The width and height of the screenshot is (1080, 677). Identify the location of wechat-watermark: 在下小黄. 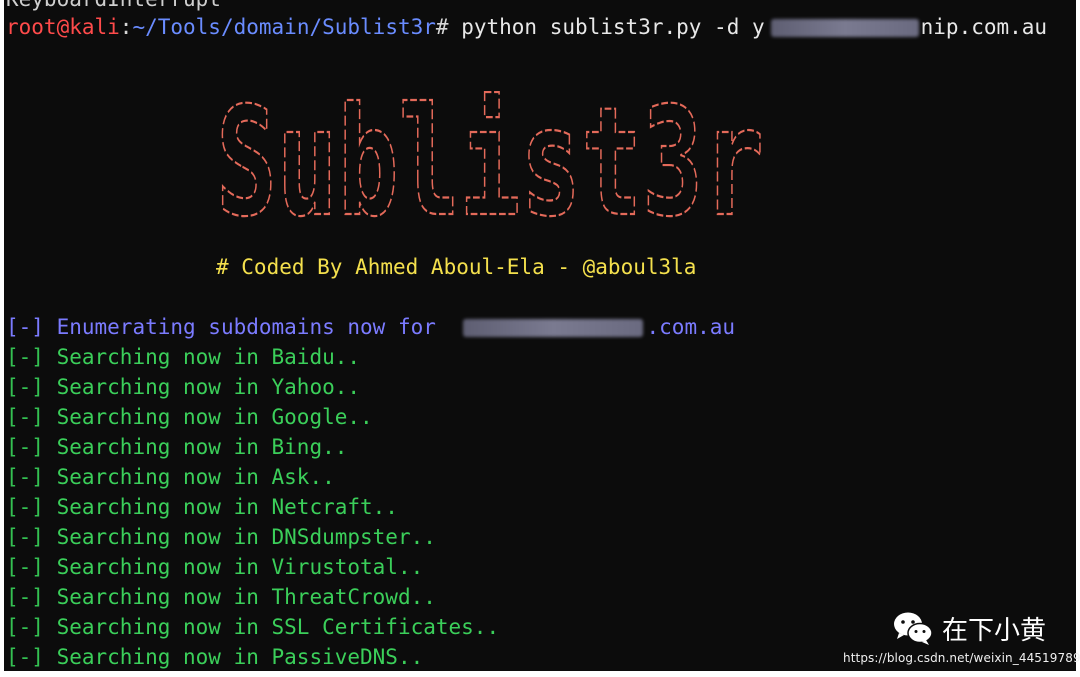
(969, 628).